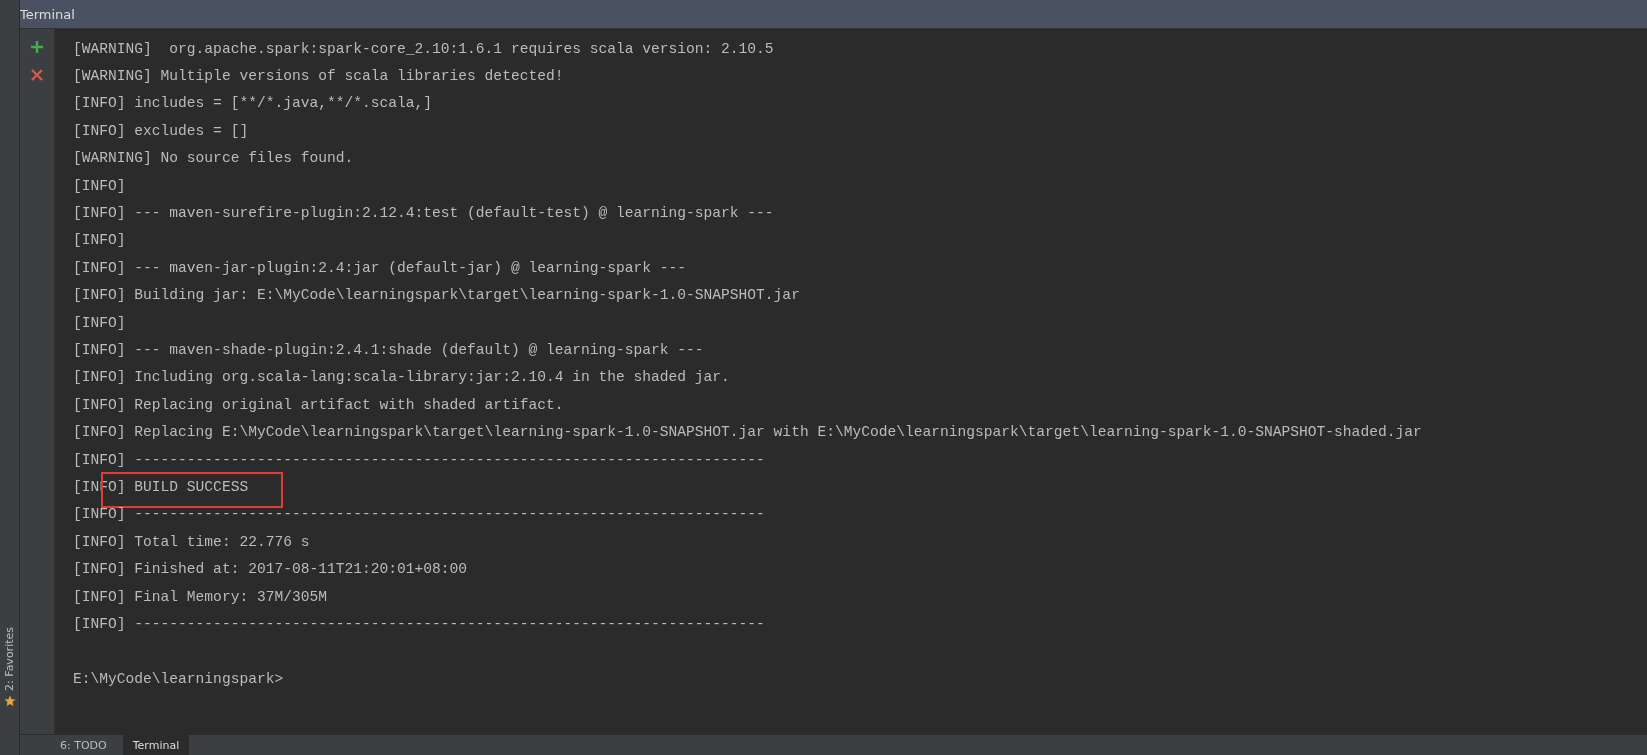  Describe the element at coordinates (156, 745) in the screenshot. I see `tool-window-tab: Terminal` at that location.